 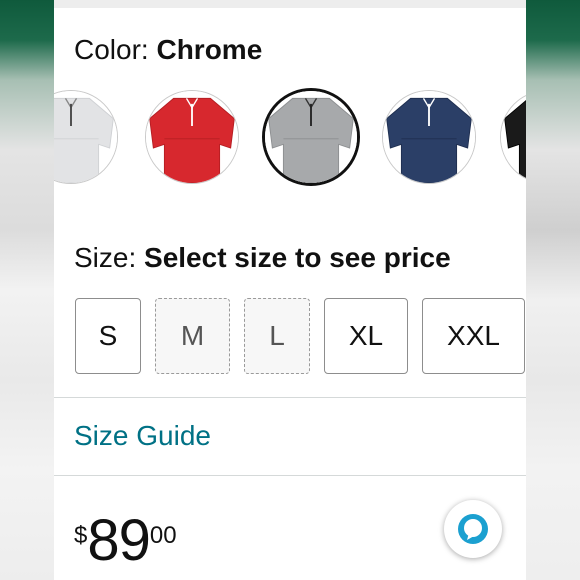 I want to click on size-option-label: L, so click(x=277, y=335).